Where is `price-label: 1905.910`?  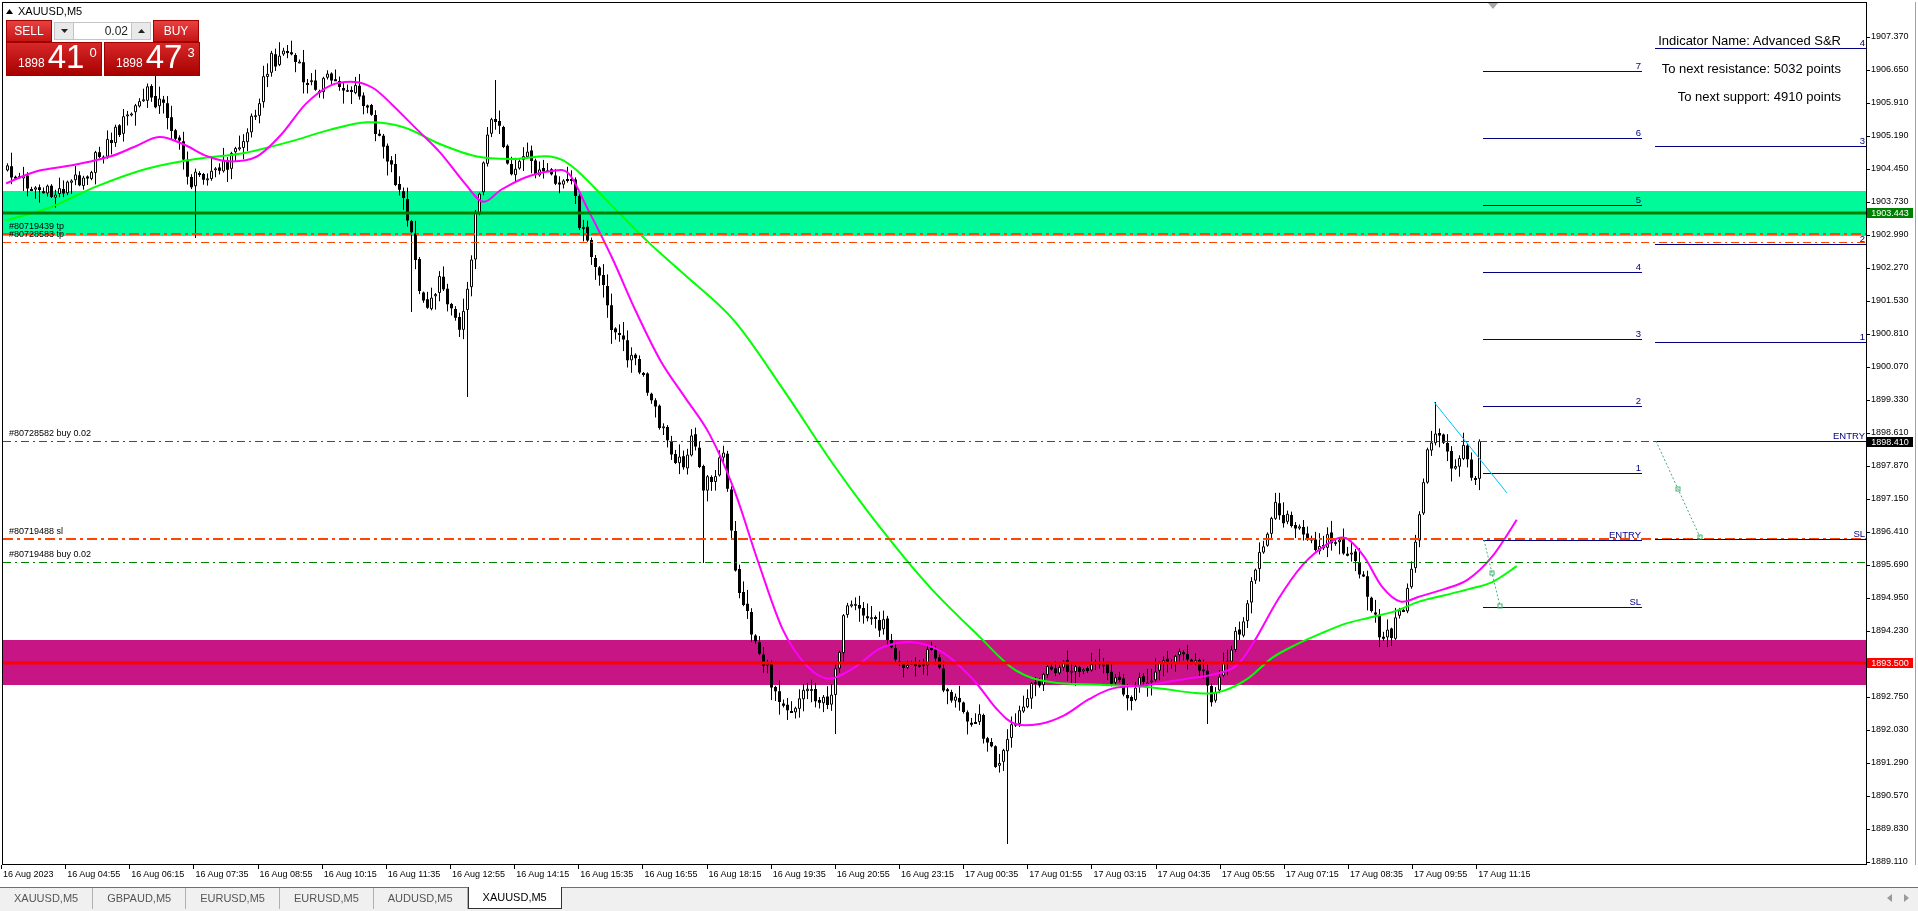
price-label: 1905.910 is located at coordinates (1890, 102).